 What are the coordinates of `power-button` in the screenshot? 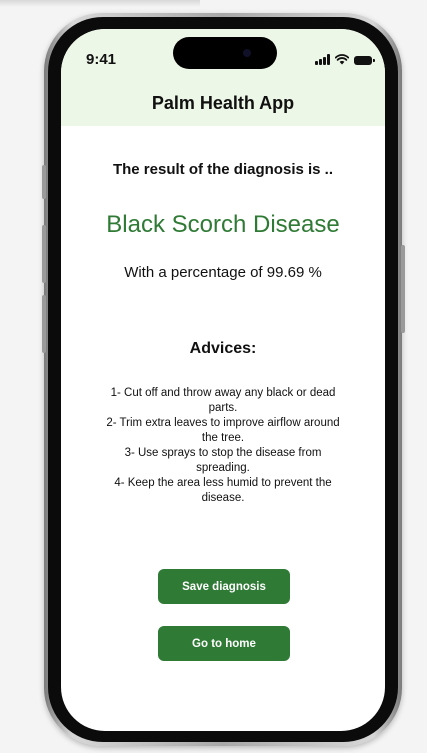 It's located at (403, 289).